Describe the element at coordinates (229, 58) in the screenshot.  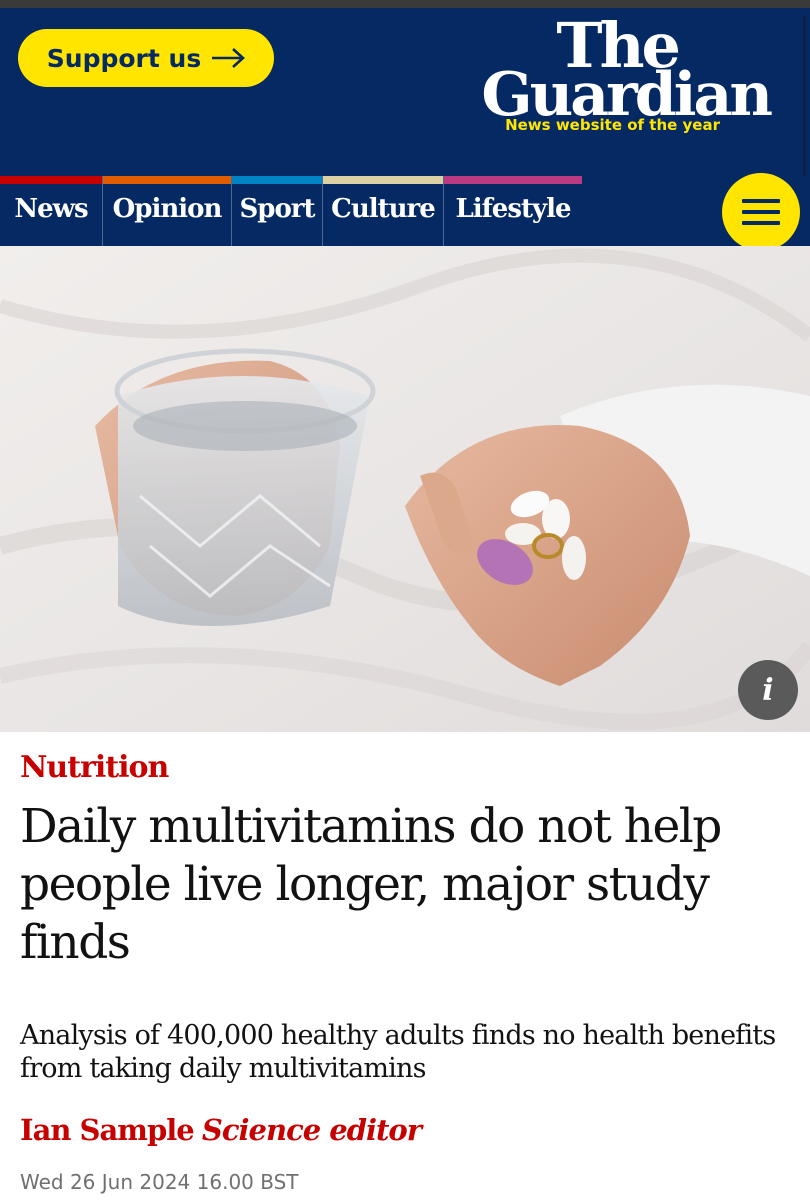
I see `arrow-right-icon` at that location.